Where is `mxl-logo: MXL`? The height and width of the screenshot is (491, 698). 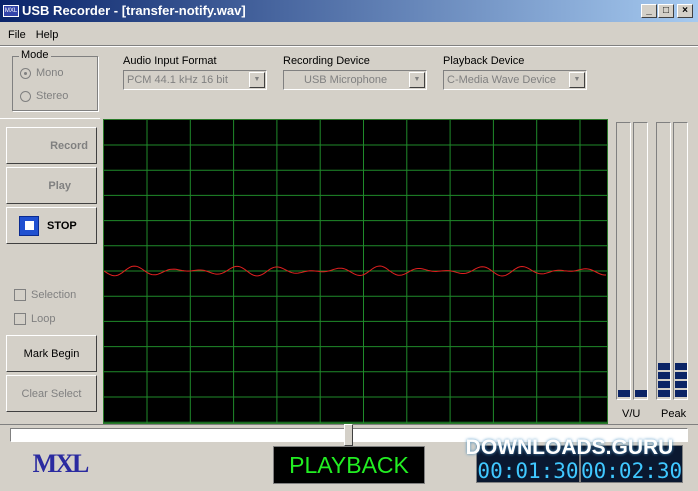
mxl-logo: MXL is located at coordinates (60, 464).